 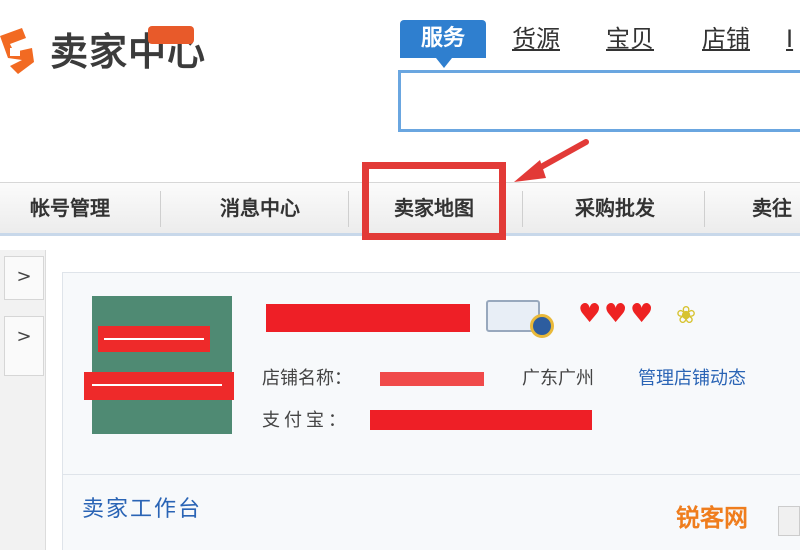 I want to click on search-tab-items: 宝贝, so click(x=630, y=39).